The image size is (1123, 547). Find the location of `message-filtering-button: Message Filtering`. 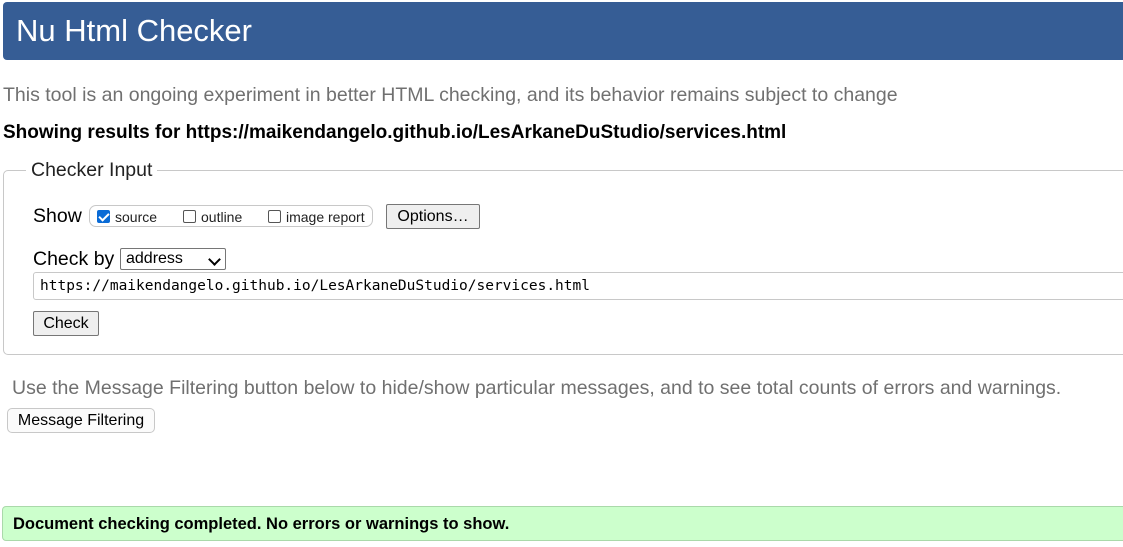

message-filtering-button: Message Filtering is located at coordinates (81, 420).